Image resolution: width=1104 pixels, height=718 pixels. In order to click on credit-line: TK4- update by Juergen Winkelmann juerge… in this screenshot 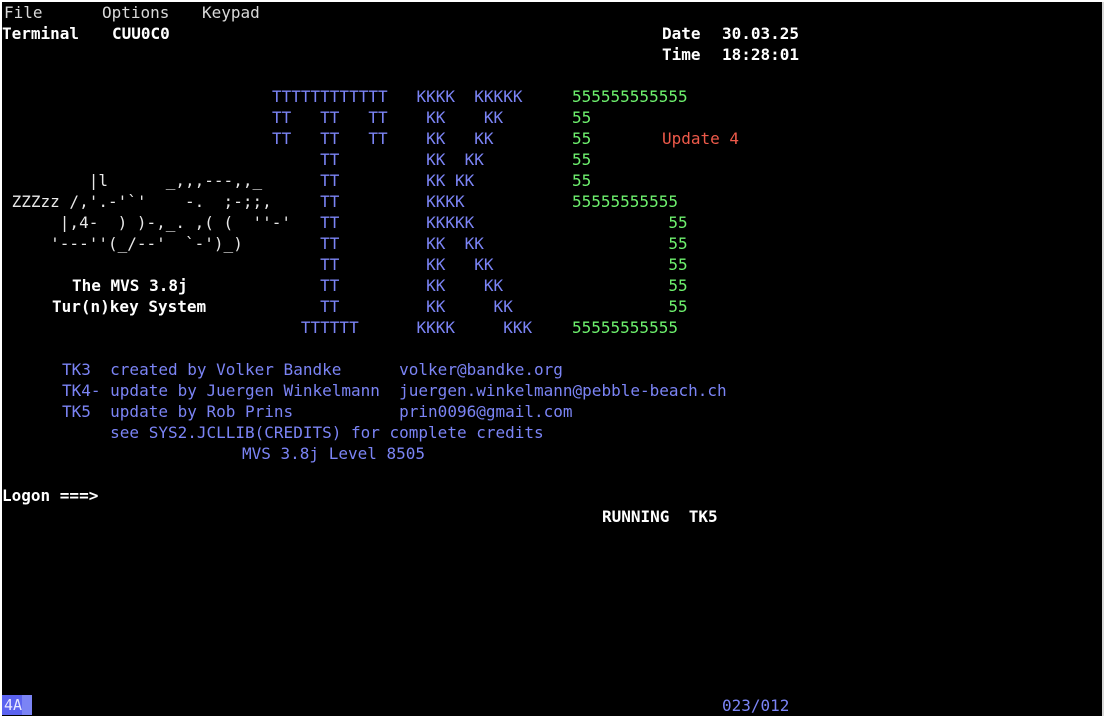, I will do `click(394, 390)`.